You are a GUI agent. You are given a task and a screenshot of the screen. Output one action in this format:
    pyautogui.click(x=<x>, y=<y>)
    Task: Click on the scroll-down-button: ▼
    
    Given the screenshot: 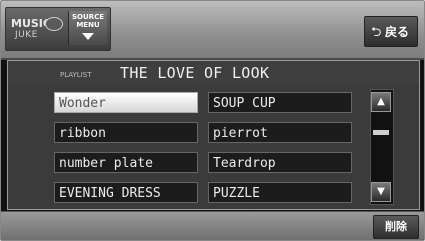 What is the action you would take?
    pyautogui.click(x=381, y=192)
    